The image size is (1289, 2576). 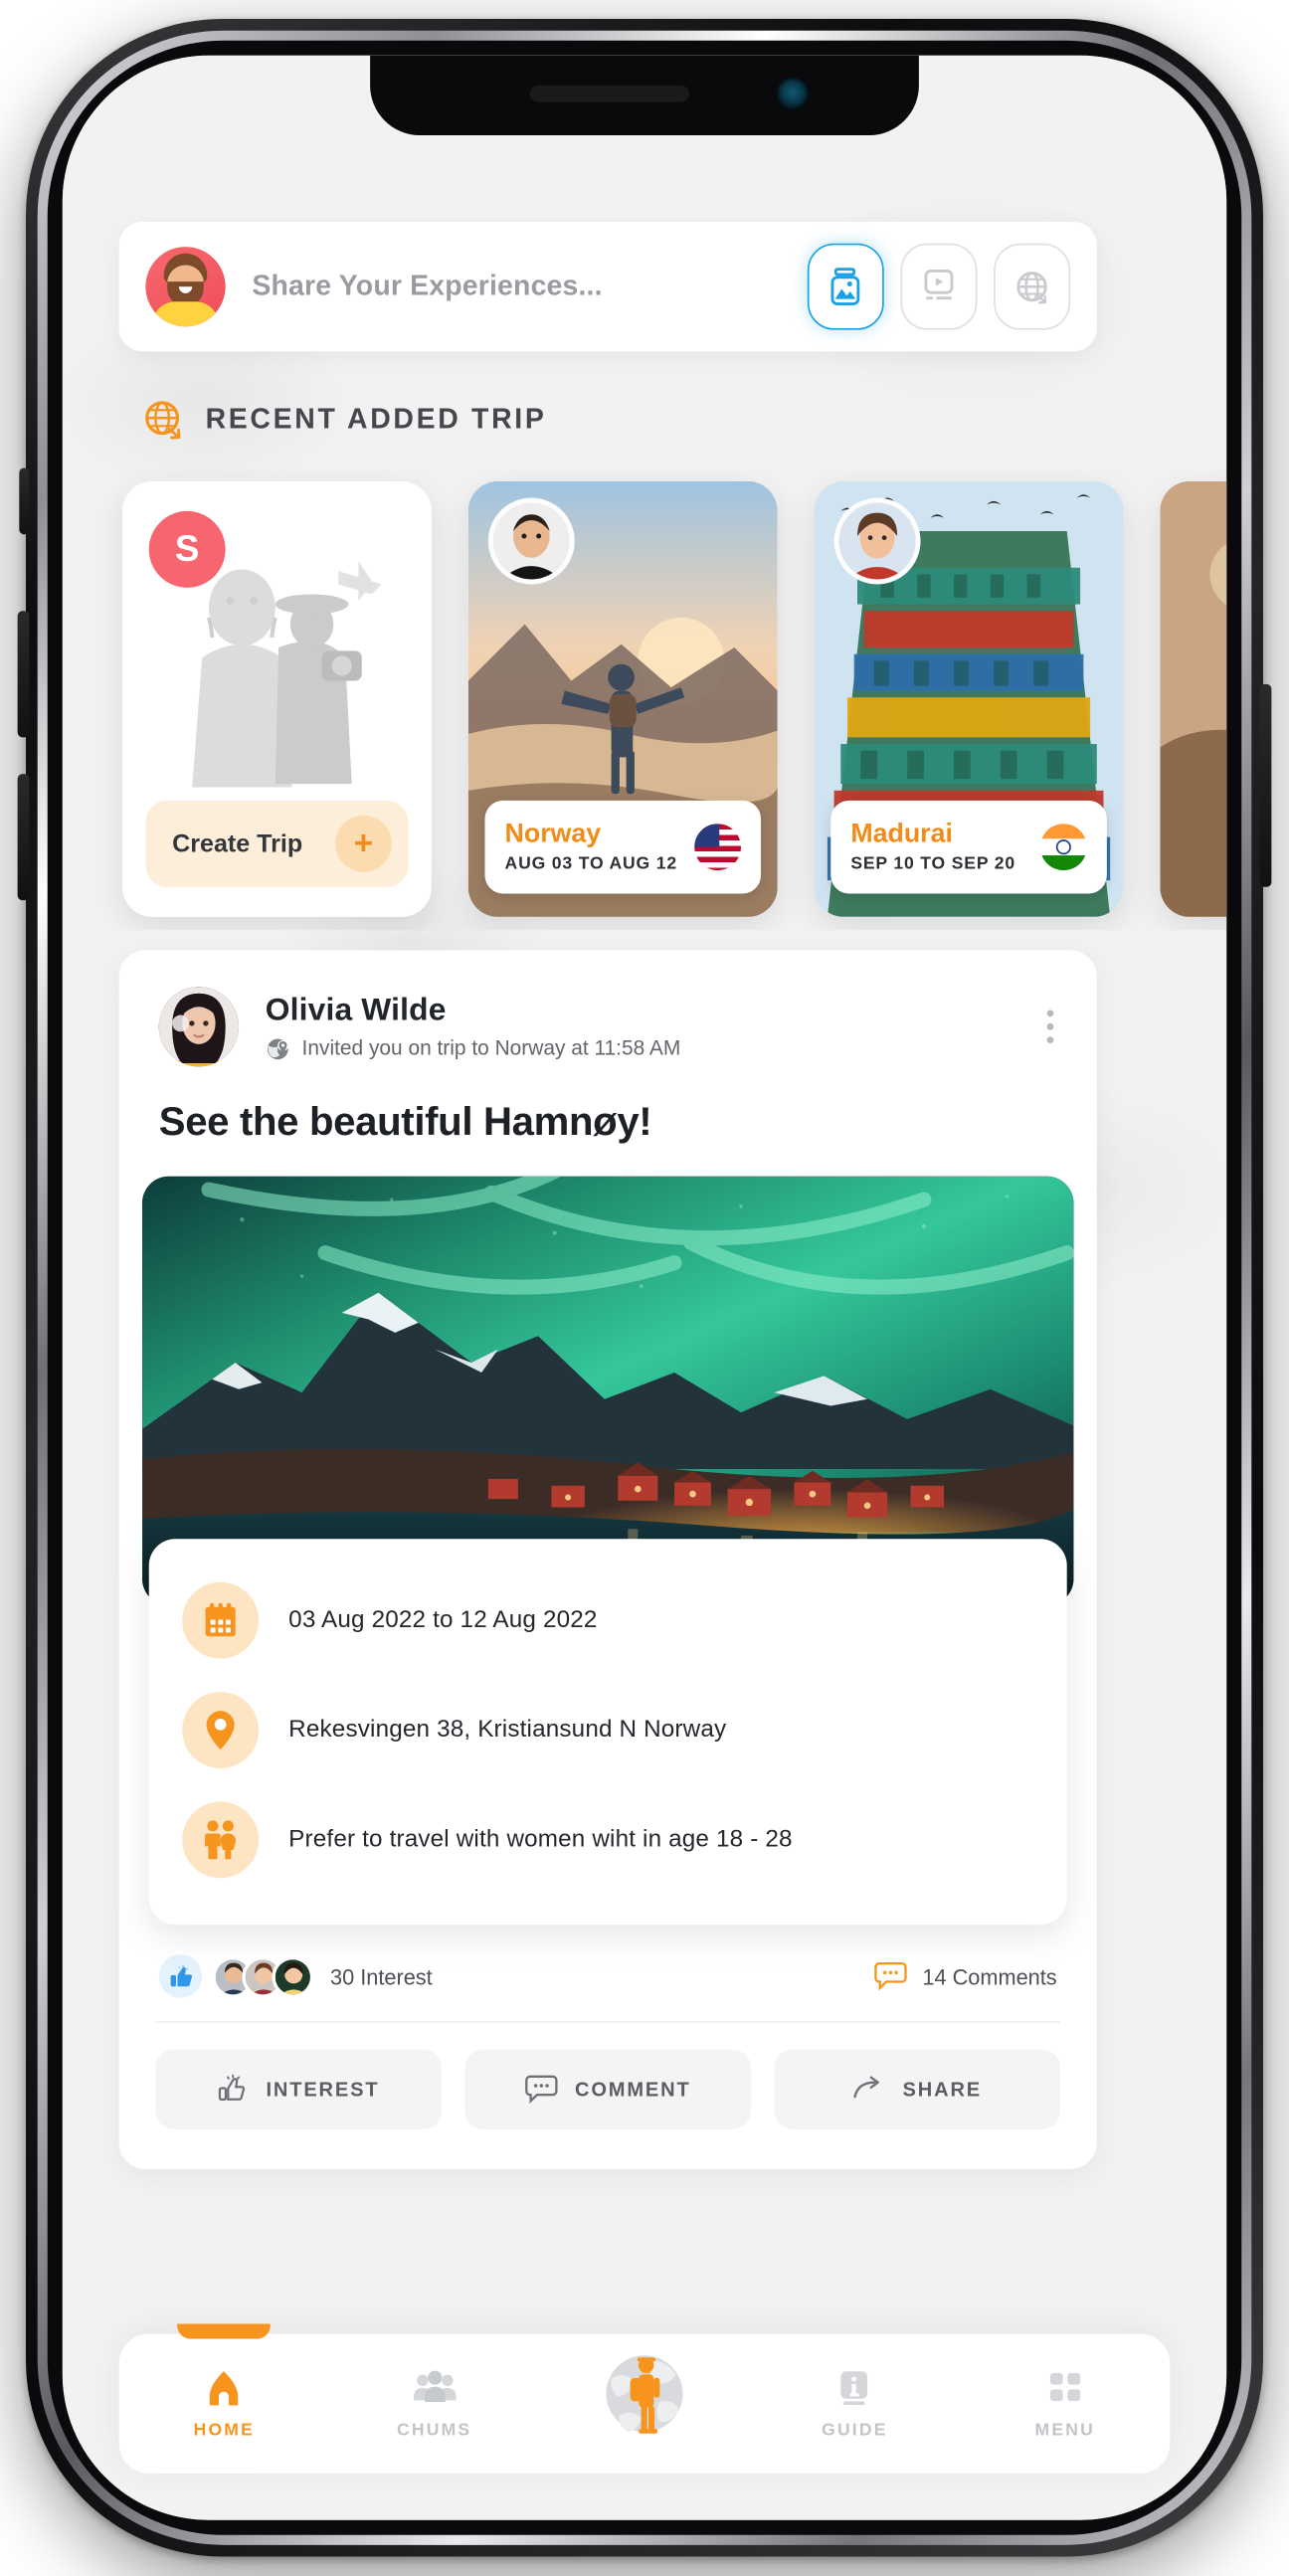 I want to click on power-button, so click(x=1266, y=786).